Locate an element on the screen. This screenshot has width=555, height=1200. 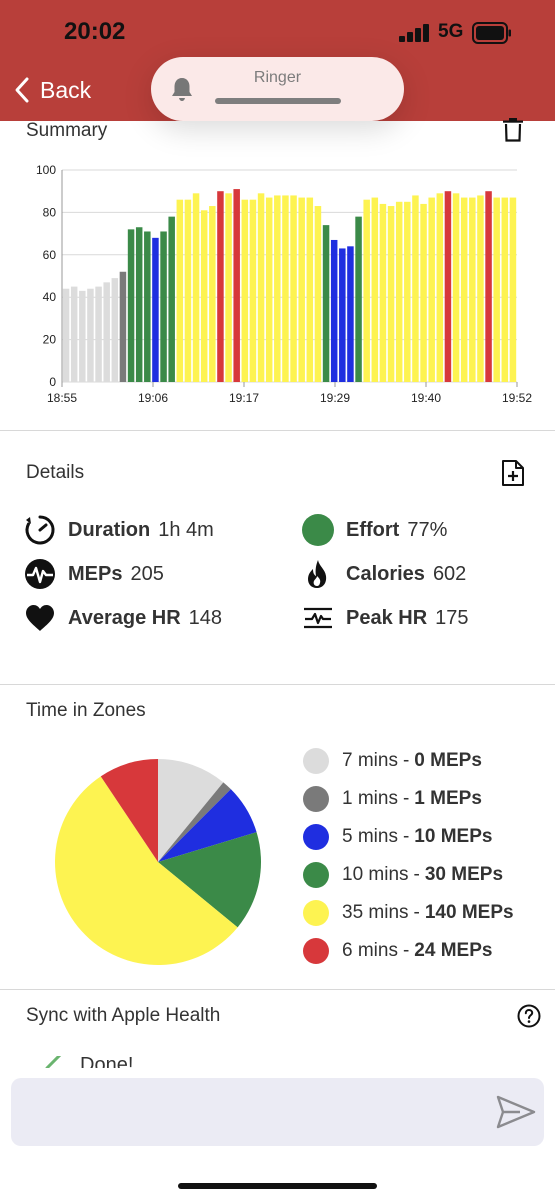
legend-mins: 35 mins is located at coordinates (375, 912).